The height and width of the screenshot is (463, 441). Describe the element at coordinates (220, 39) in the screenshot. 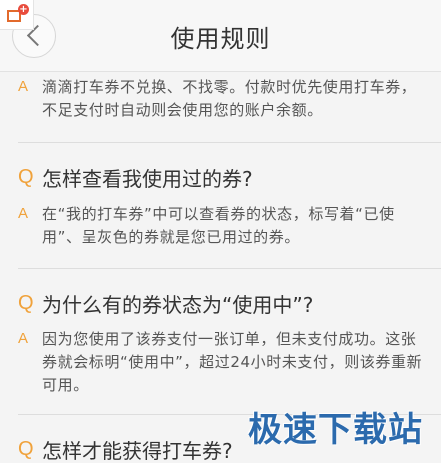

I see `page-title: 使用规则` at that location.